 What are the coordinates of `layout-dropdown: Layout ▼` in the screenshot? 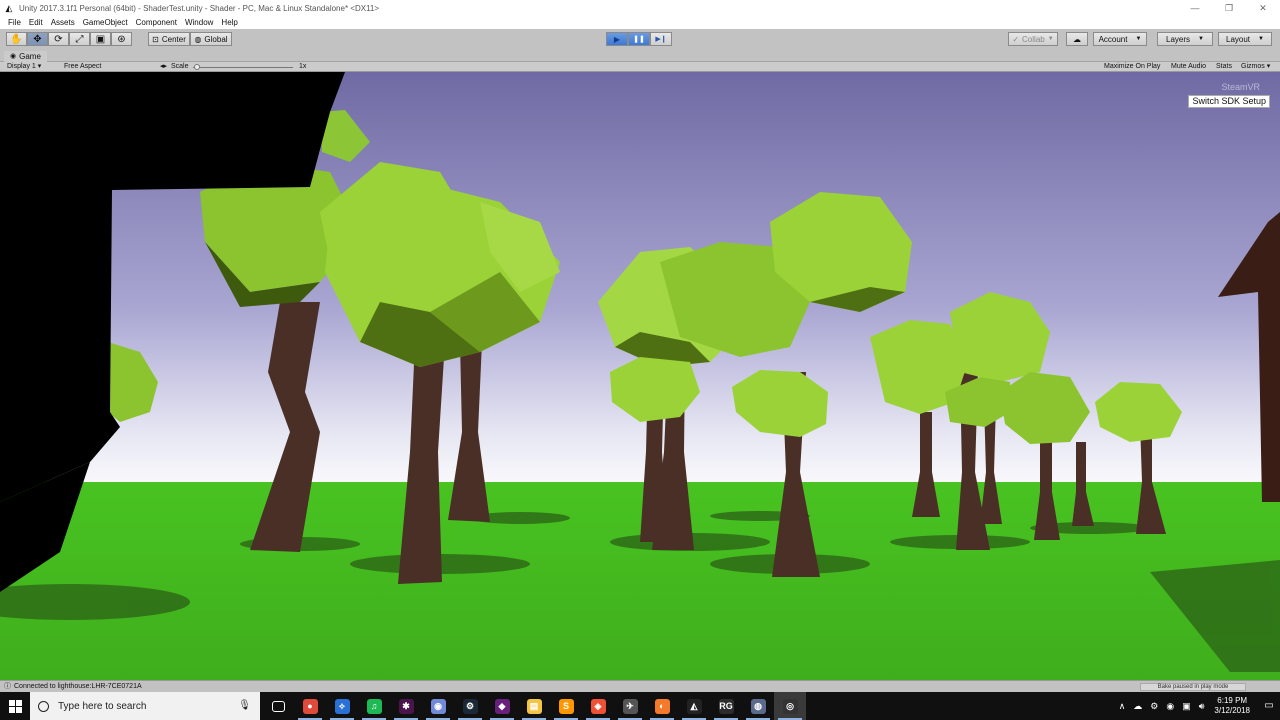 It's located at (1245, 39).